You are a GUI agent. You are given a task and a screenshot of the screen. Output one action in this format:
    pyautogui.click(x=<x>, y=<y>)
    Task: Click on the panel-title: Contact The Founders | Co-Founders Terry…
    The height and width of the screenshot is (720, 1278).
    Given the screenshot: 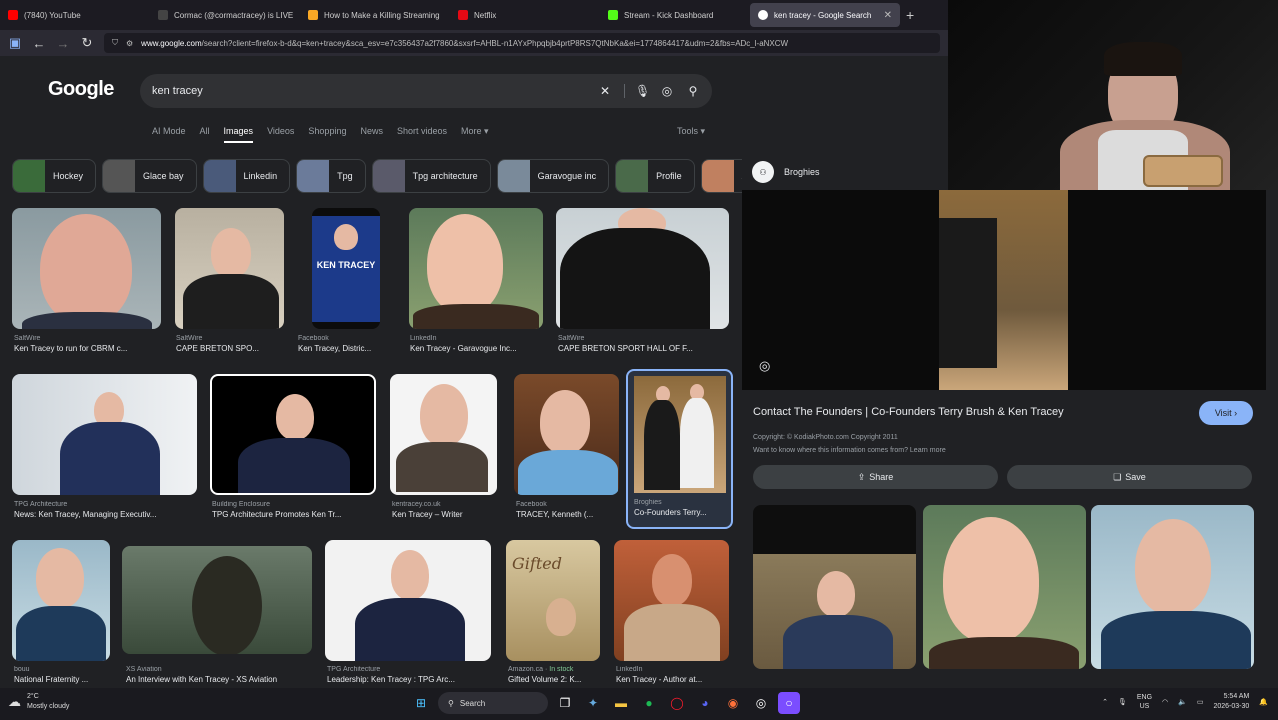 What is the action you would take?
    pyautogui.click(x=908, y=412)
    